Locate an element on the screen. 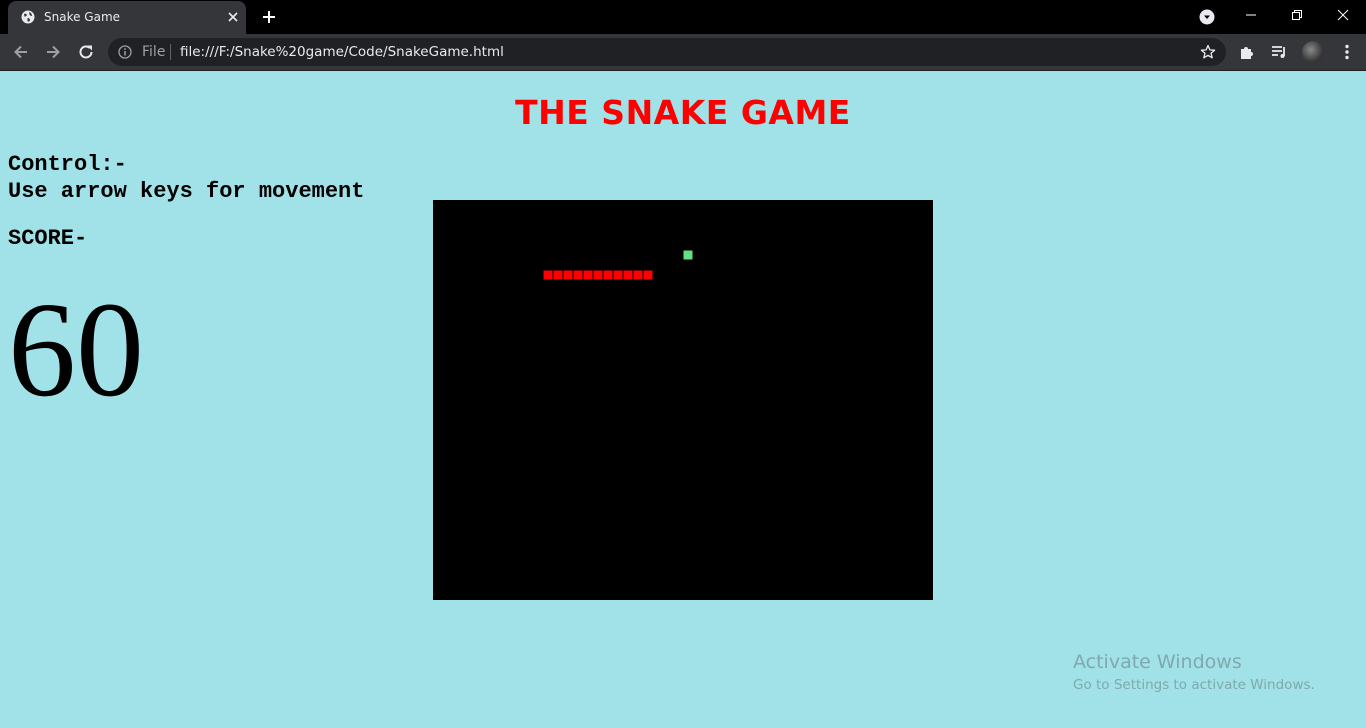 This screenshot has width=1366, height=728. info-icon is located at coordinates (125, 52).